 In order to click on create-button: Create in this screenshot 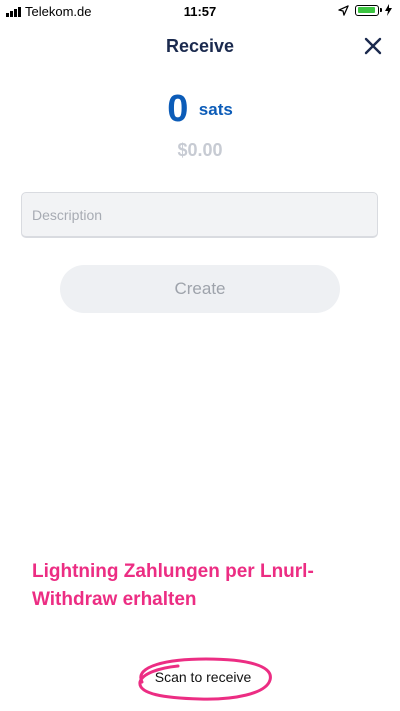, I will do `click(200, 289)`.